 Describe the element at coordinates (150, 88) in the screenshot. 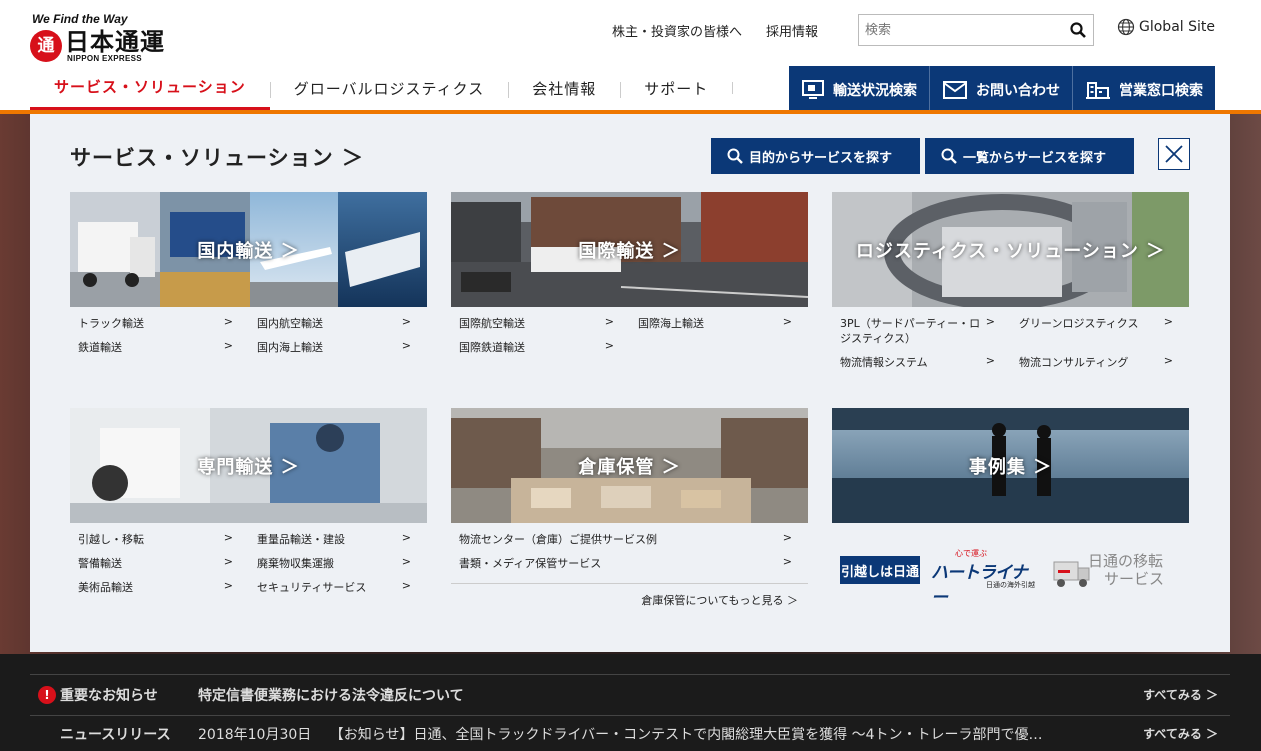

I see `nav-services: サービス・ソリューション` at that location.